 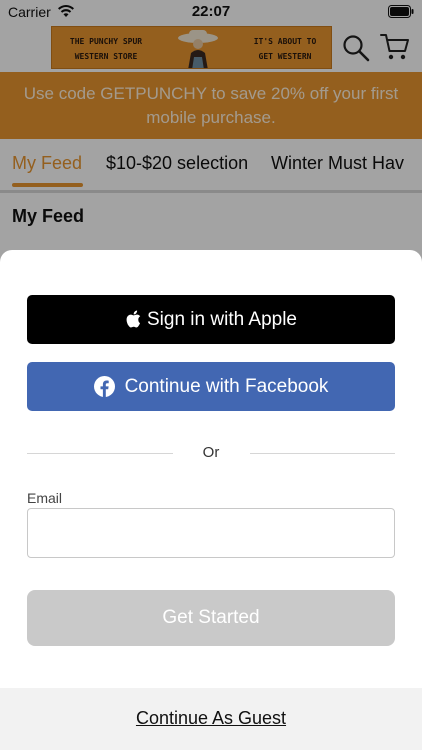 What do you see at coordinates (322, 453) in the screenshot?
I see `divider-right` at bounding box center [322, 453].